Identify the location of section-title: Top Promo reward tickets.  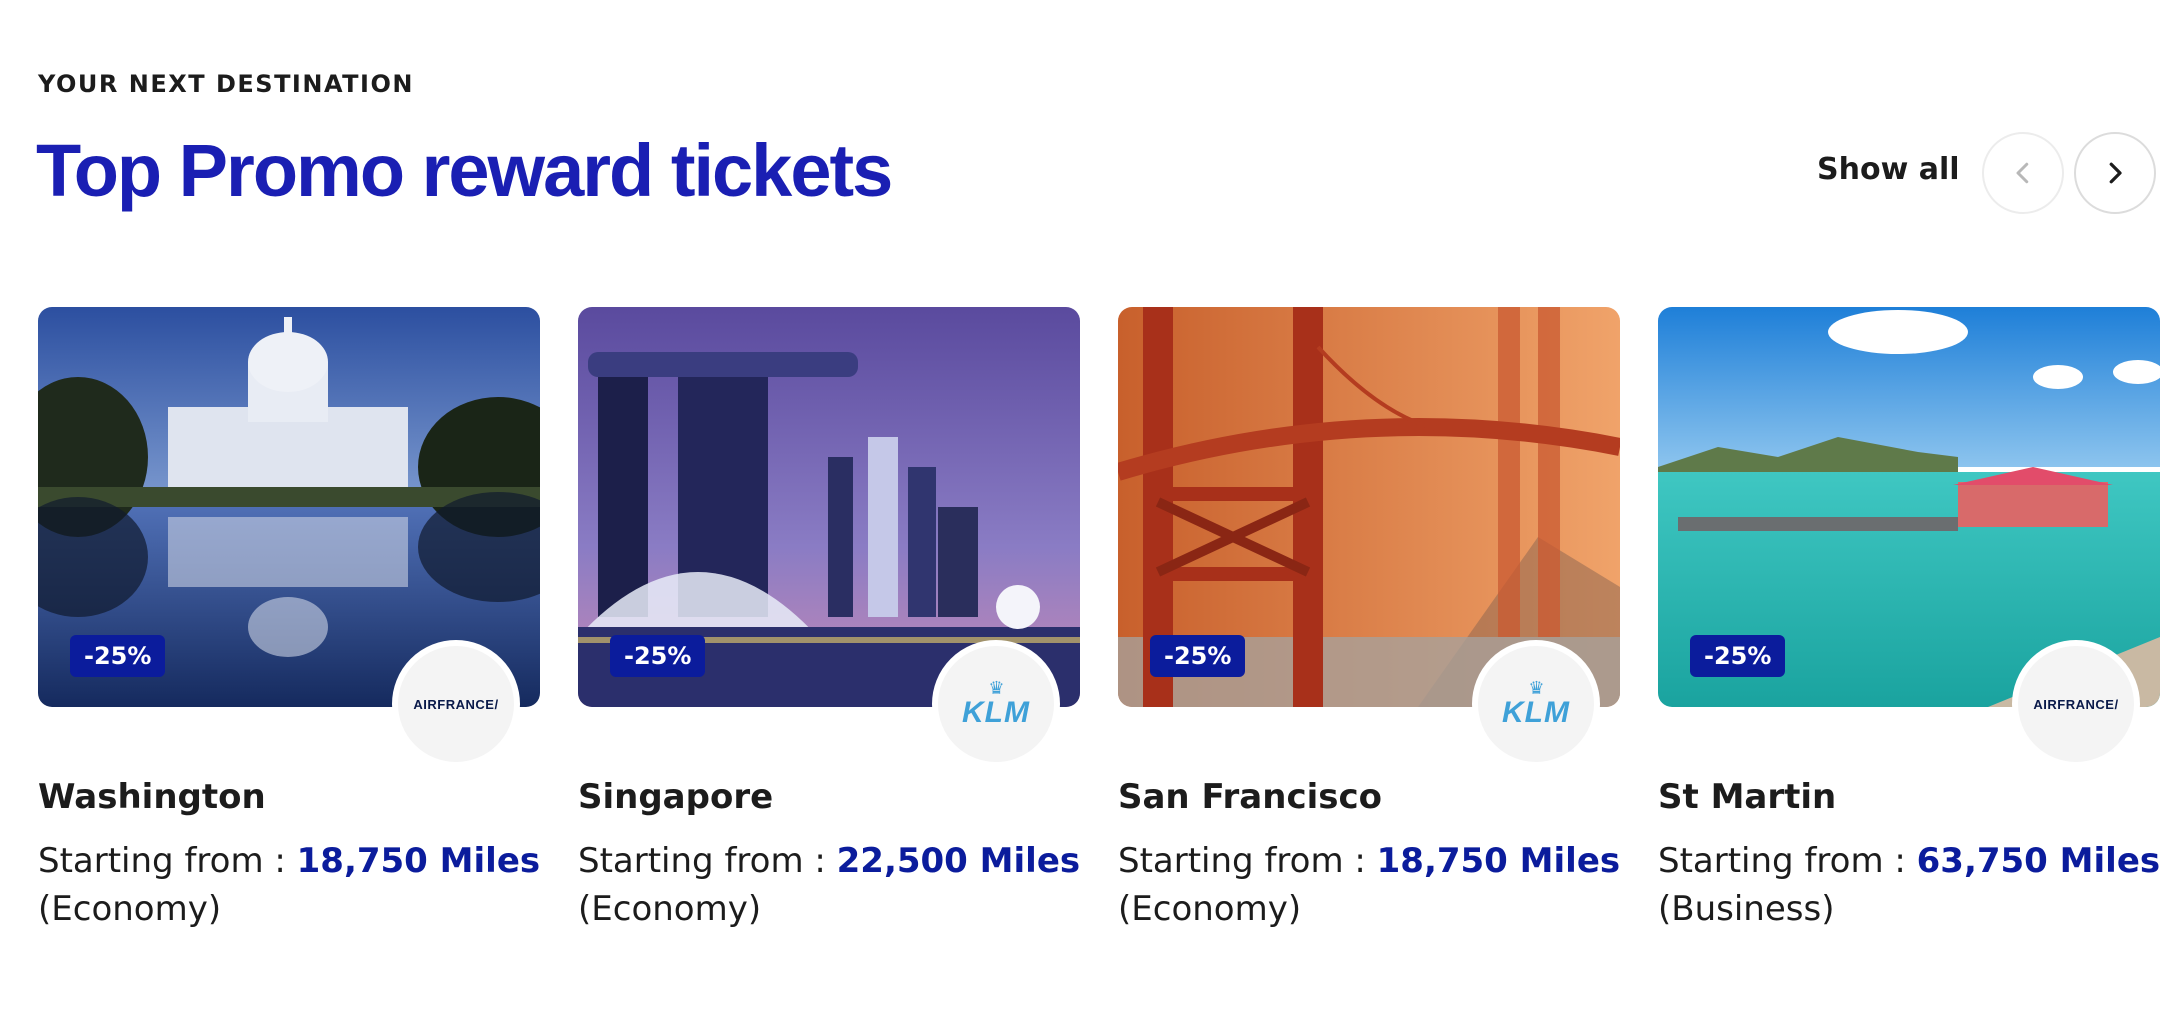
(464, 170).